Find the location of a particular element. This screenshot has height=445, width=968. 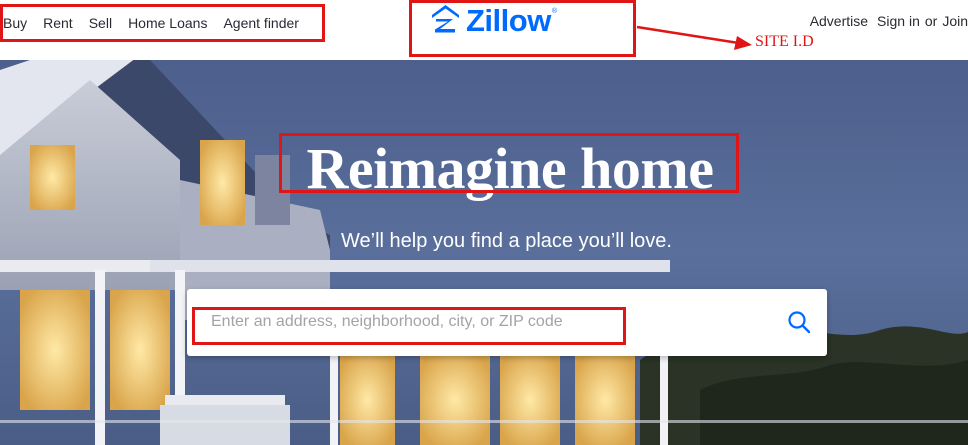

or-text: or is located at coordinates (931, 21).